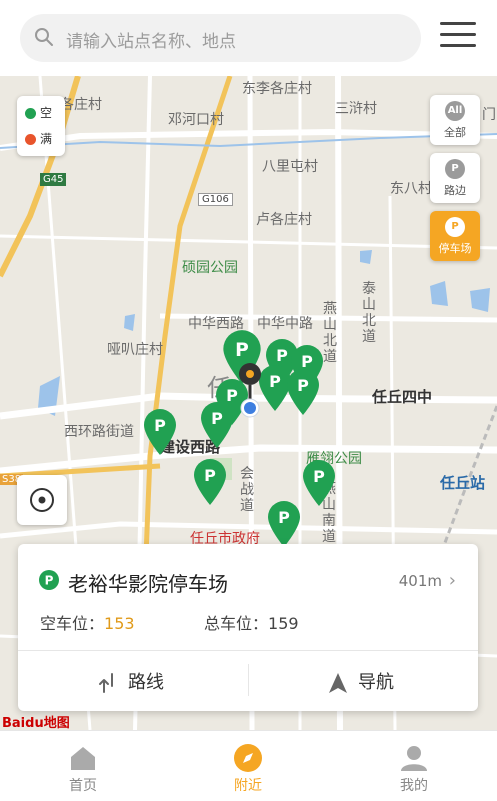  What do you see at coordinates (330, 333) in the screenshot?
I see `map-label: 燕山北道` at bounding box center [330, 333].